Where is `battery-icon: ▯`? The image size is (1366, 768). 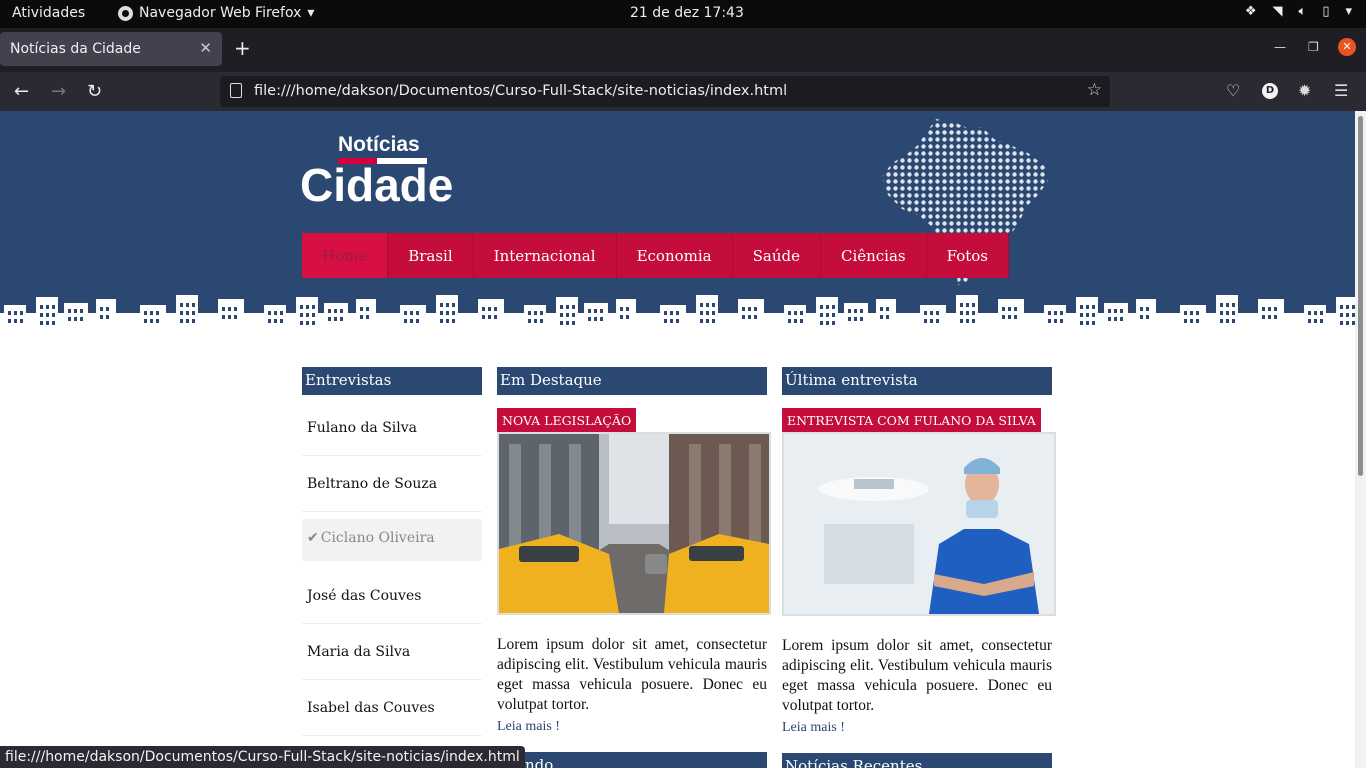
battery-icon: ▯ is located at coordinates (1325, 11).